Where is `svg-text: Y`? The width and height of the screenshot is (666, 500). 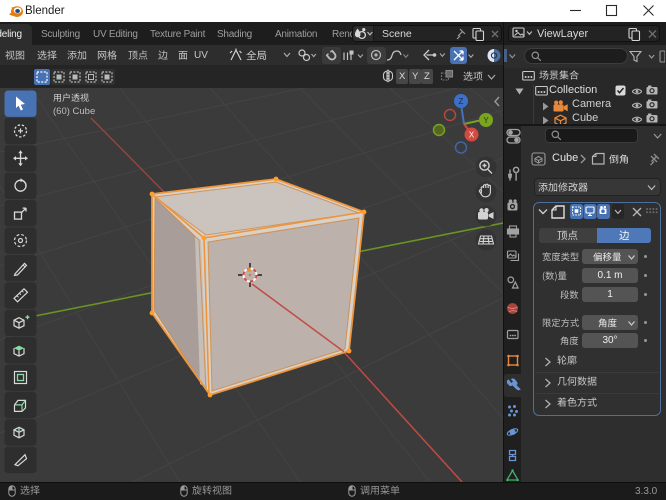
svg-text: Y is located at coordinates (486, 120).